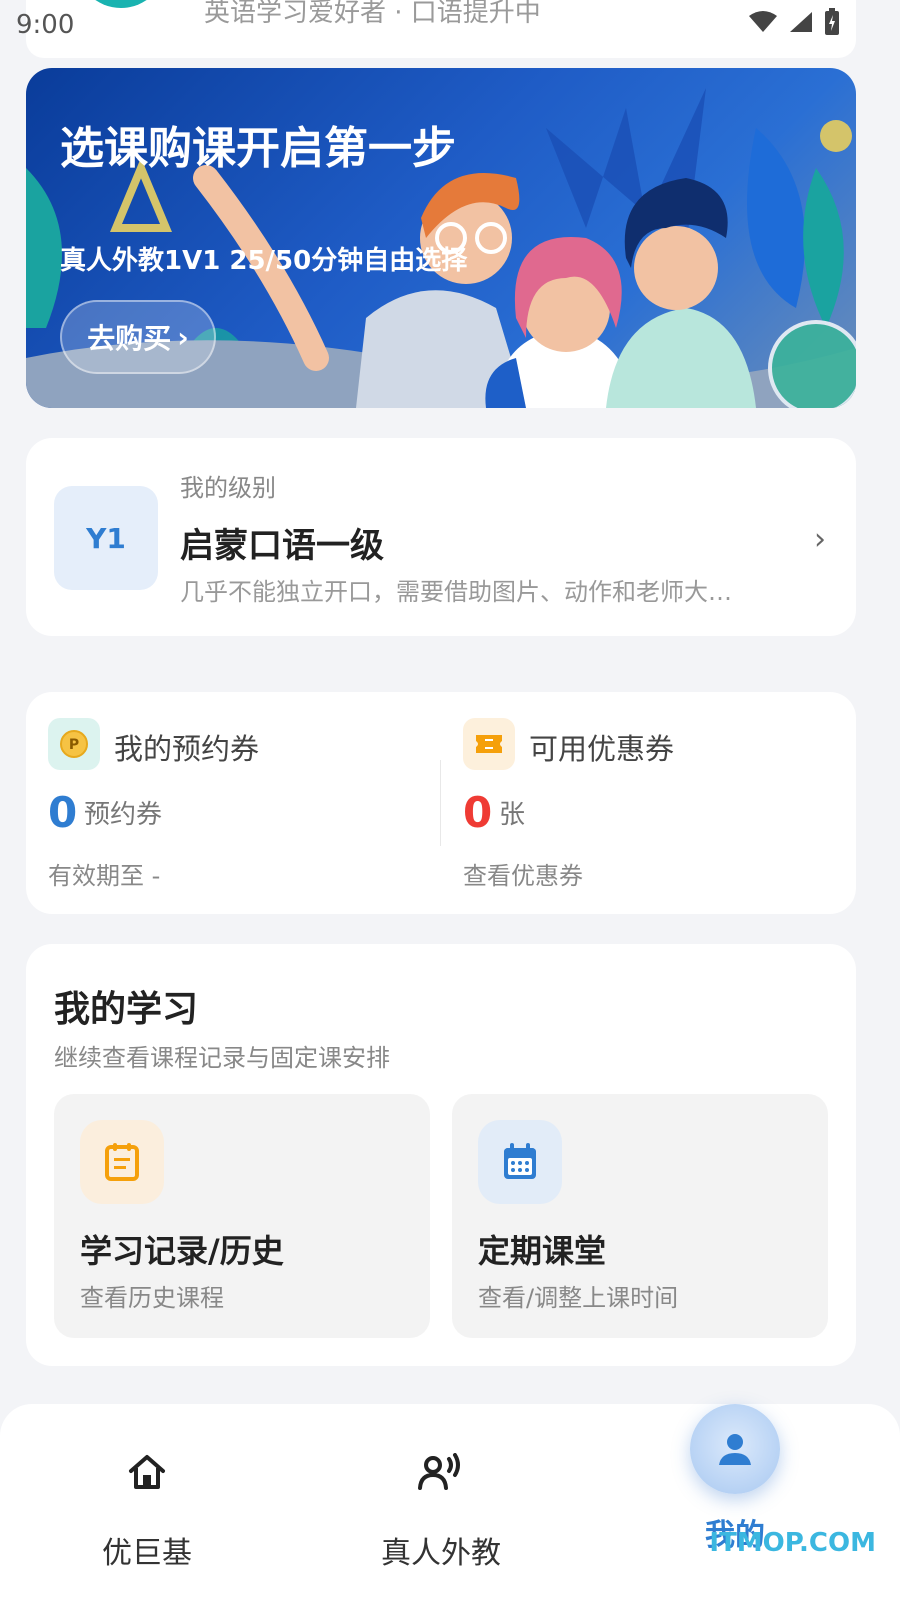  Describe the element at coordinates (441, 537) in the screenshot. I see `level-card: Y1 我的级别 启蒙口语一级 几乎不能独立开口，需要借助图片、动作和老师大… ›` at that location.